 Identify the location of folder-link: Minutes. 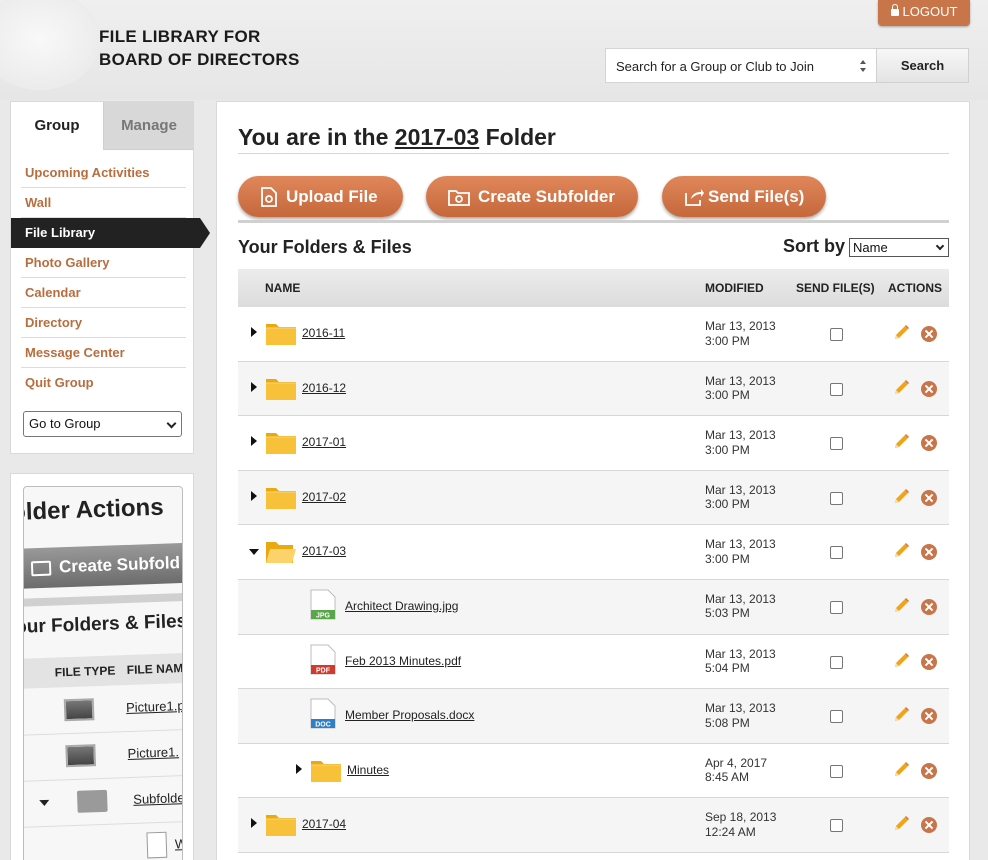
(368, 770).